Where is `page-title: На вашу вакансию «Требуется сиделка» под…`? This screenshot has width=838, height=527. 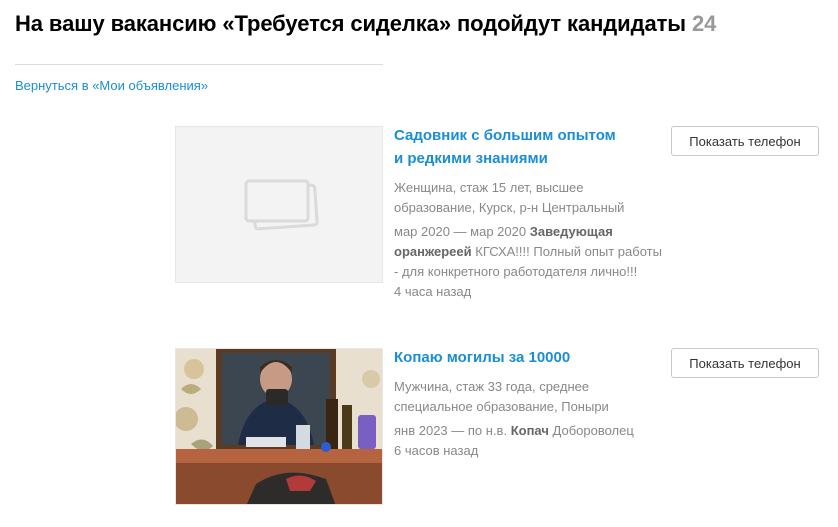
page-title: На вашу вакансию «Требуется сиделка» под… is located at coordinates (365, 24).